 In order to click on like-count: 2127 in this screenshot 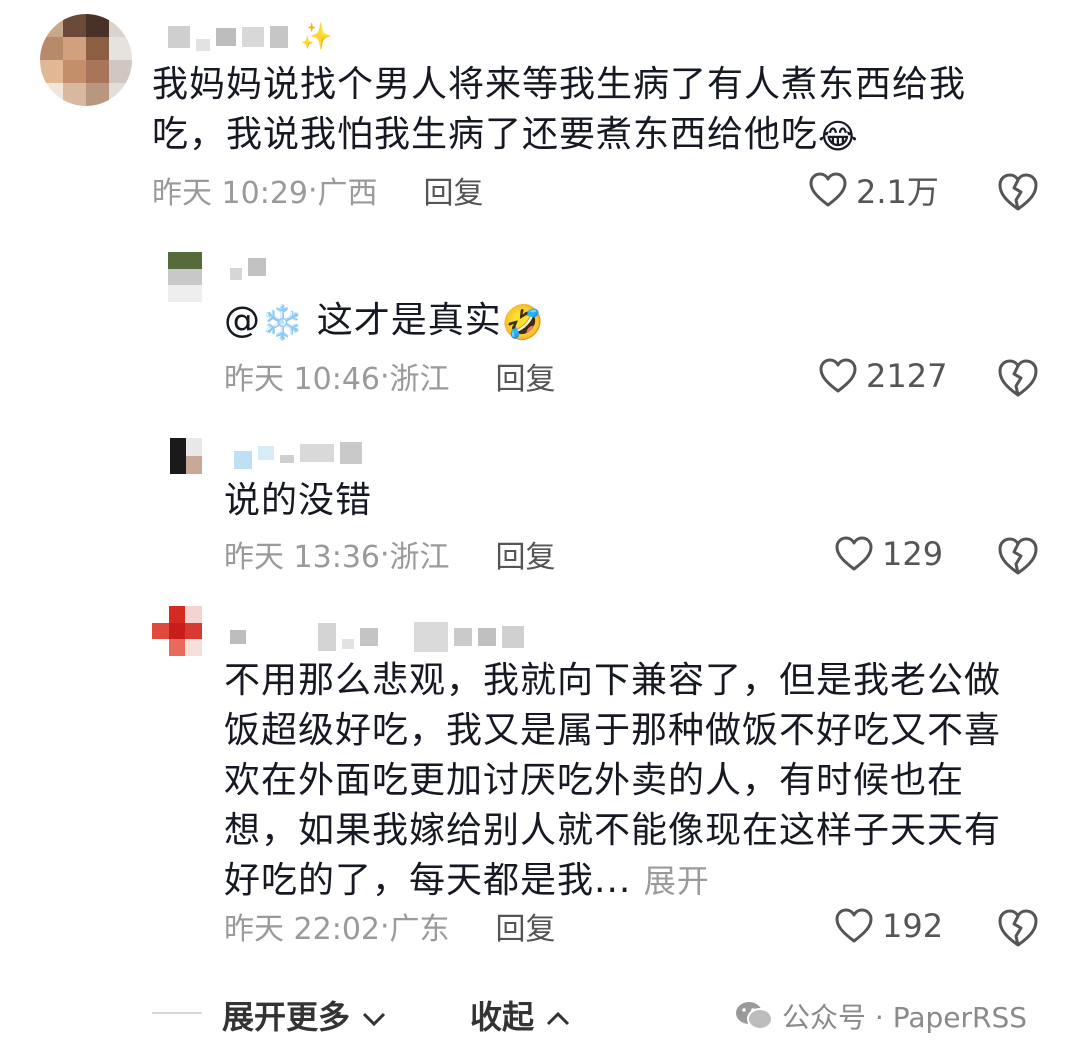, I will do `click(907, 376)`.